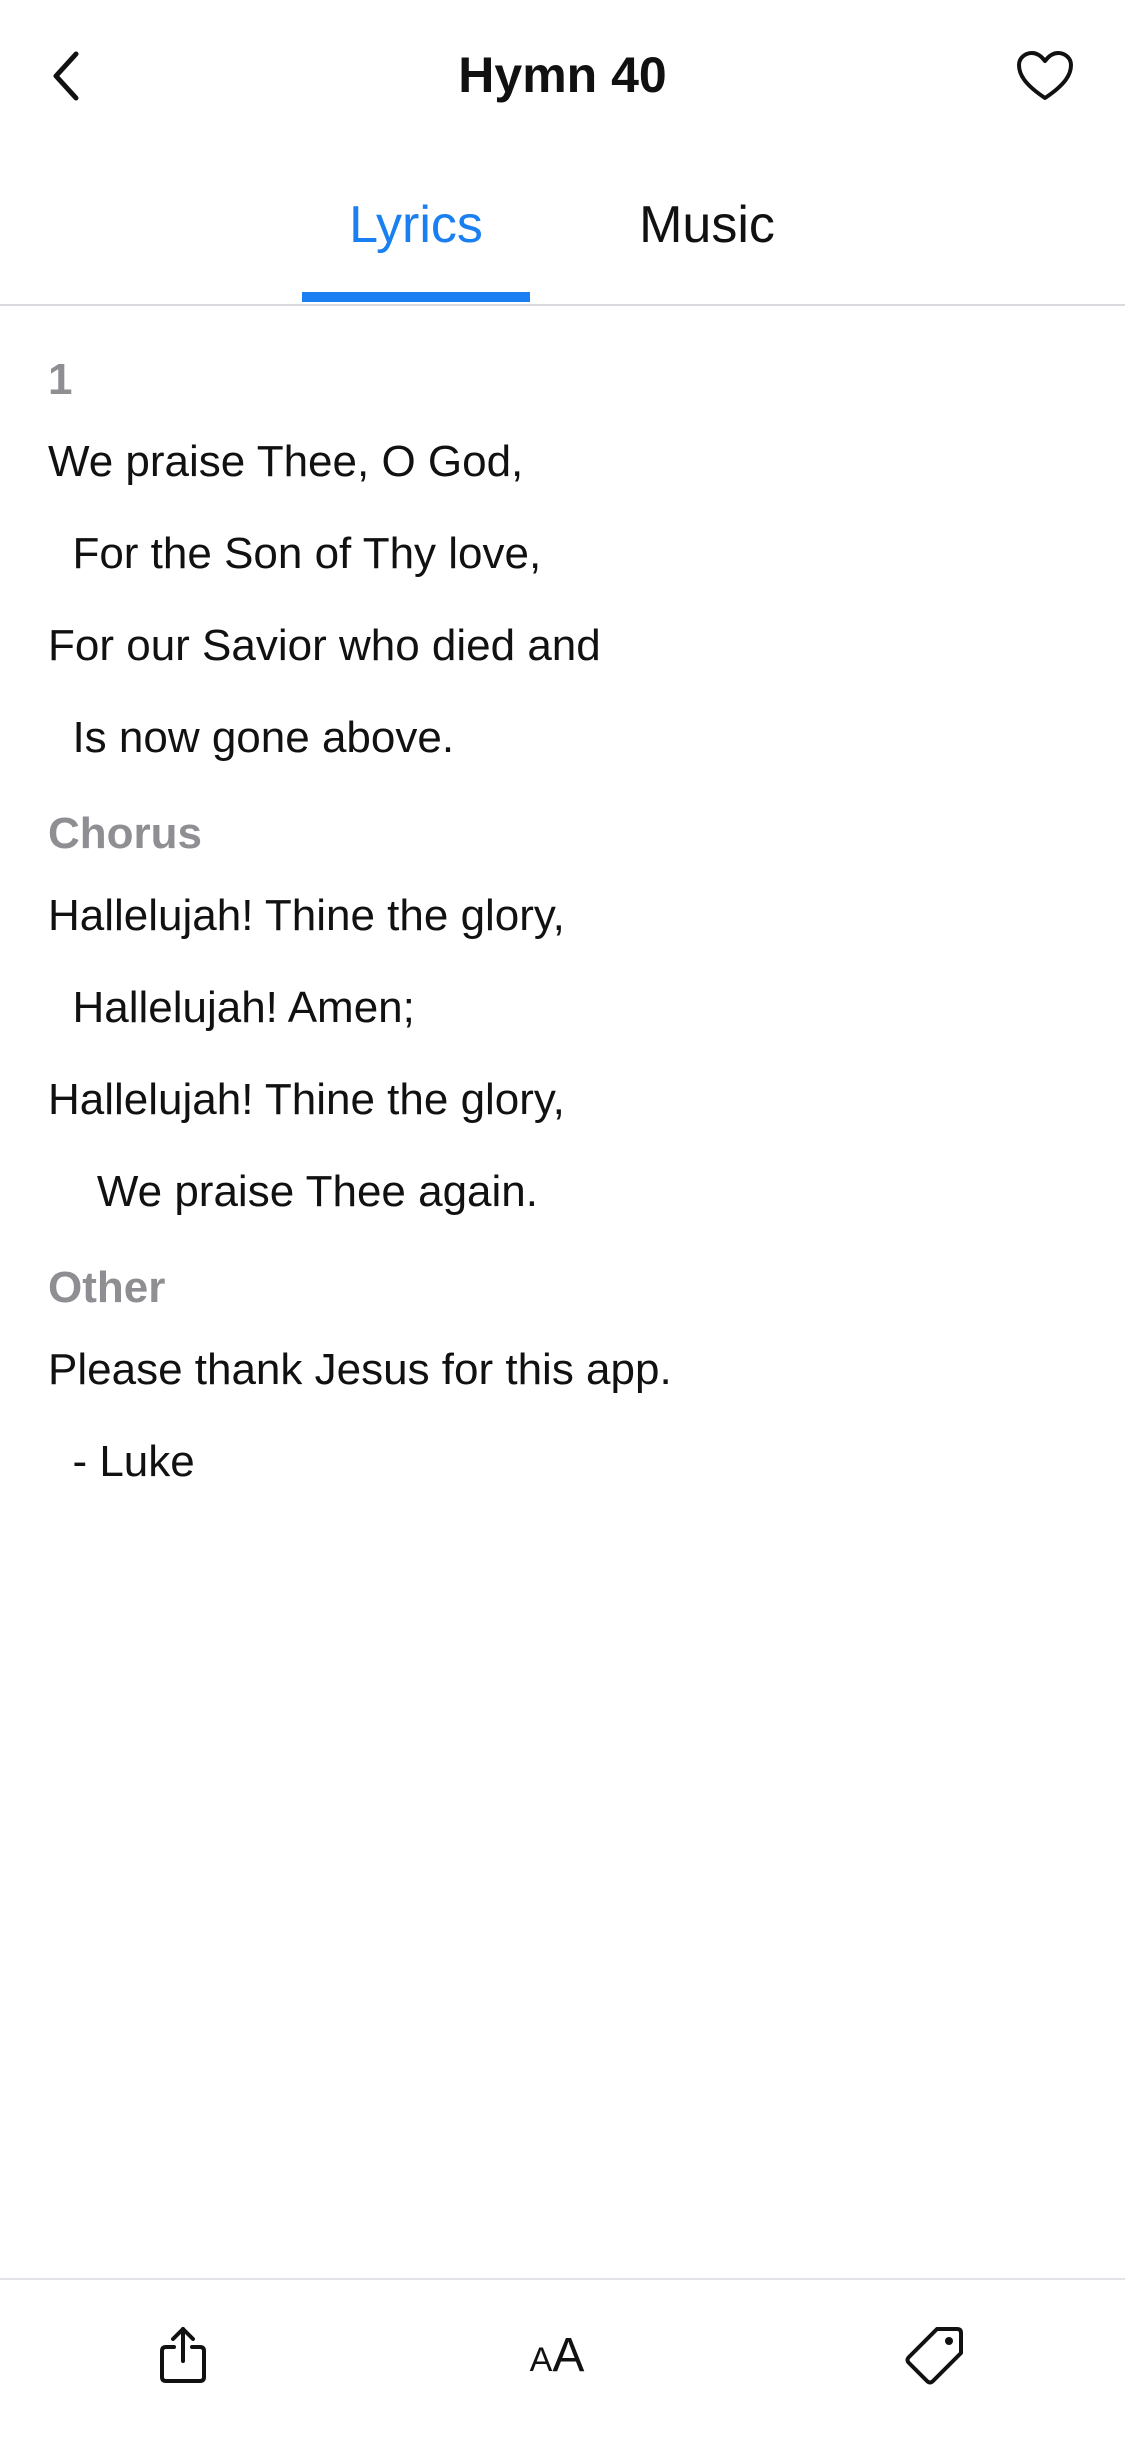  I want to click on tag-icon, so click(934, 2356).